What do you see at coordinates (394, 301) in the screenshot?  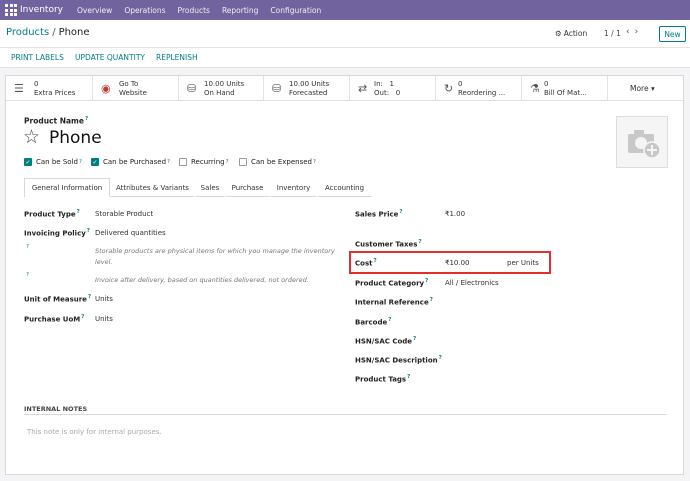 I see `internal-reference-label: Internal Reference?` at bounding box center [394, 301].